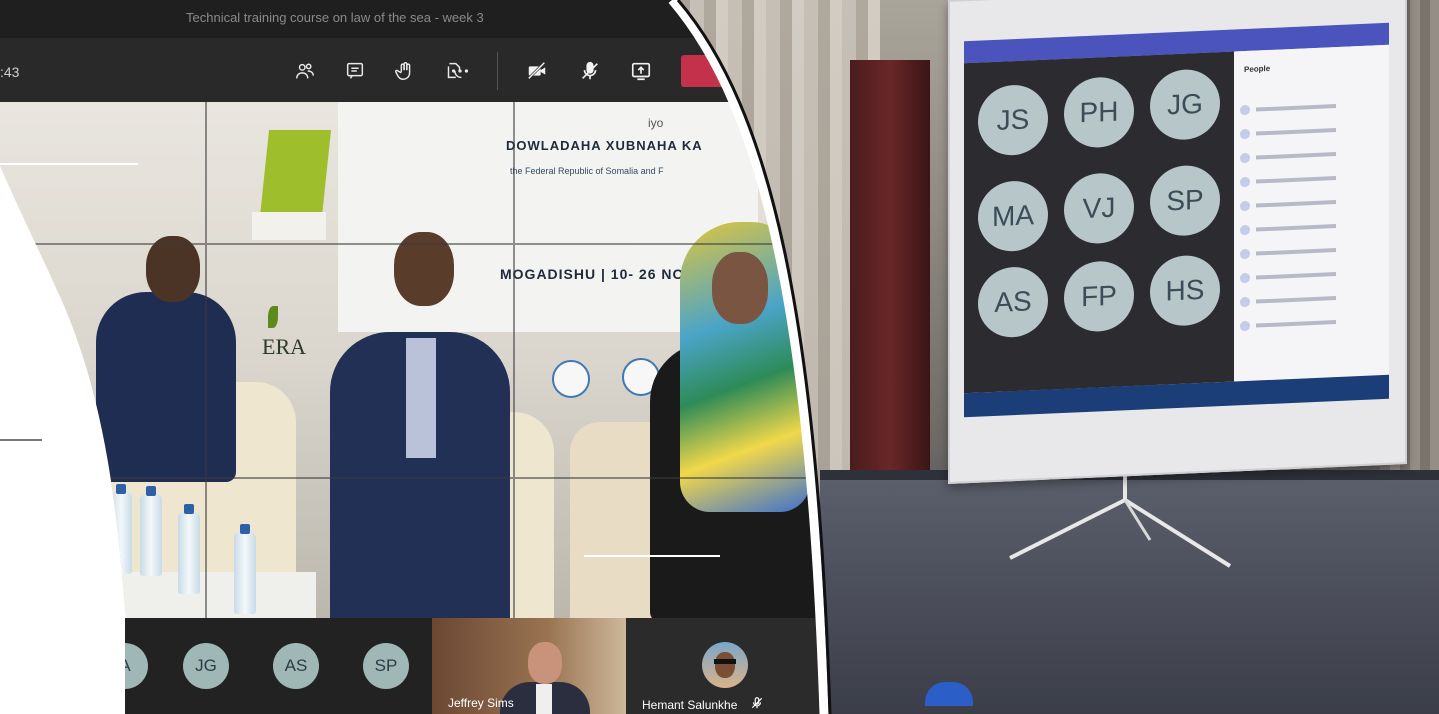 The image size is (1439, 714). What do you see at coordinates (725, 665) in the screenshot?
I see `participant-photo-avatar` at bounding box center [725, 665].